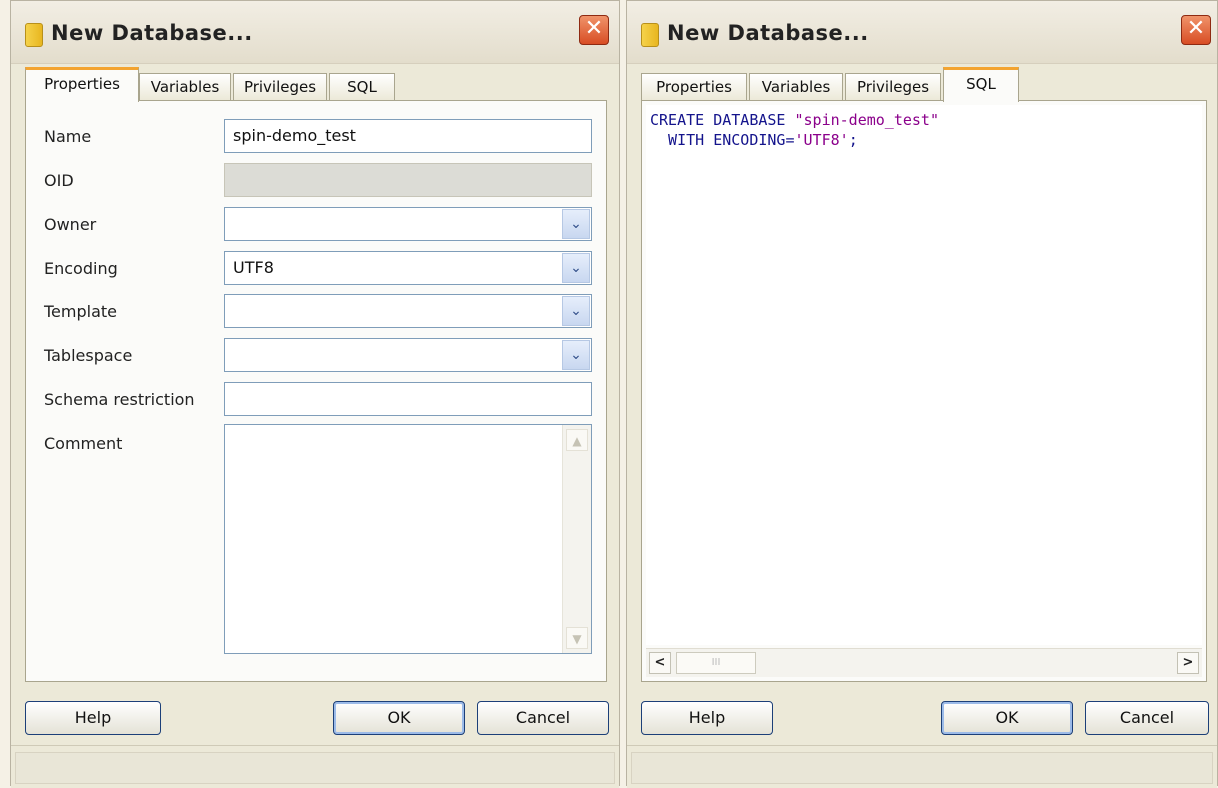 The image size is (1218, 788). I want to click on oid-label: OID, so click(59, 180).